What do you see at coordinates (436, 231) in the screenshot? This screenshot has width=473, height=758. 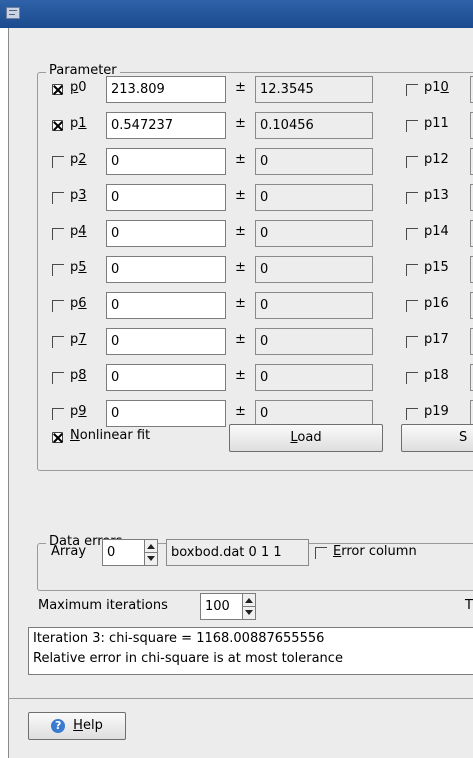 I see `param-label-14: p14` at bounding box center [436, 231].